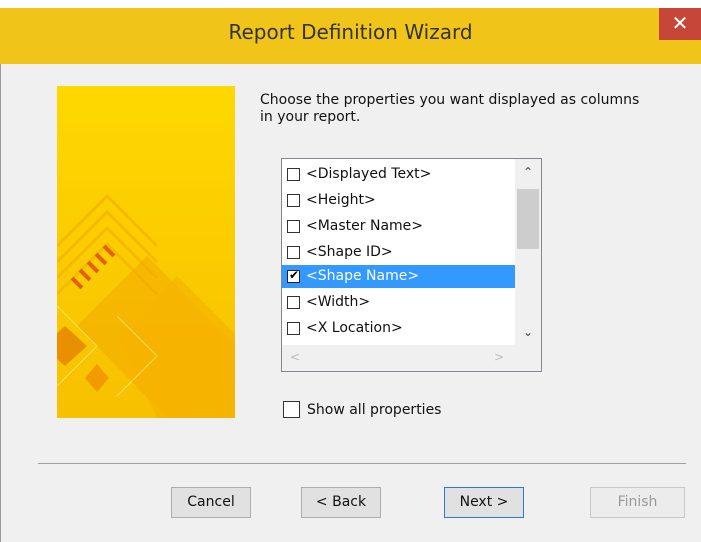  I want to click on finish-button: Finish, so click(637, 502).